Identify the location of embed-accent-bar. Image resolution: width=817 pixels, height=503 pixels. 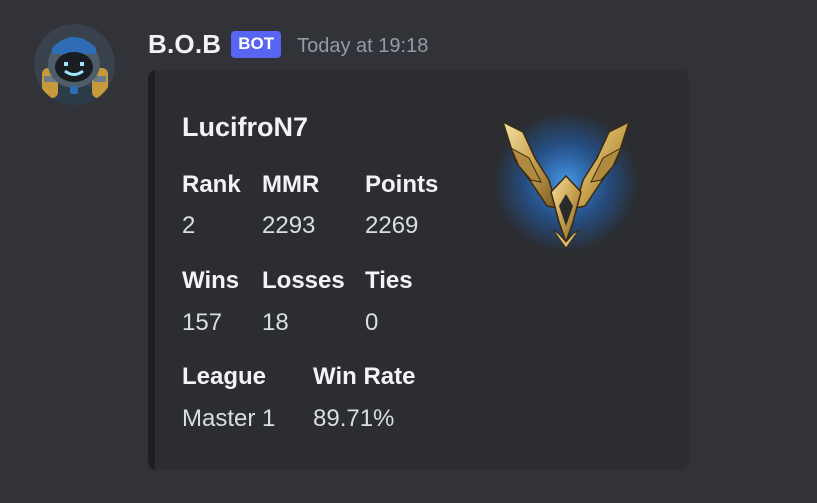
(151, 270).